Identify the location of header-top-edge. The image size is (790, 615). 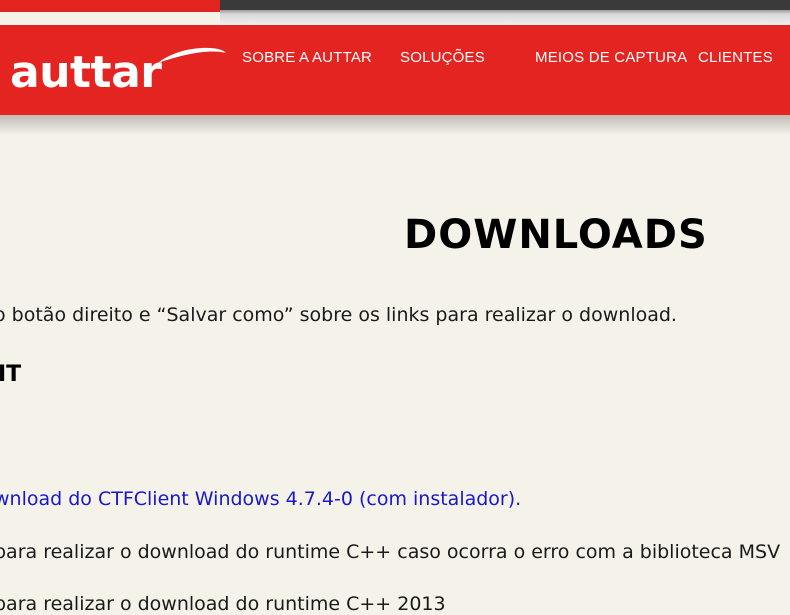
(505, 17).